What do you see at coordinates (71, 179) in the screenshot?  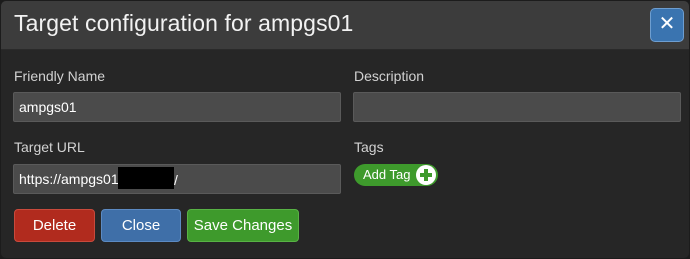 I see `target-url-value: https://ampgs01.` at bounding box center [71, 179].